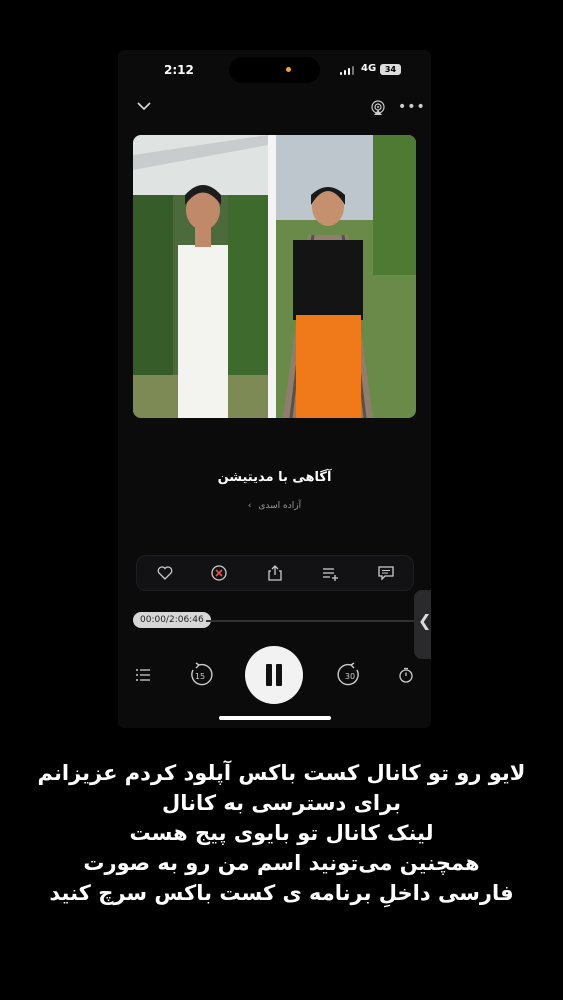 Image resolution: width=563 pixels, height=1000 pixels. Describe the element at coordinates (172, 620) in the screenshot. I see `playback-time: 00:00/2:06:46` at that location.